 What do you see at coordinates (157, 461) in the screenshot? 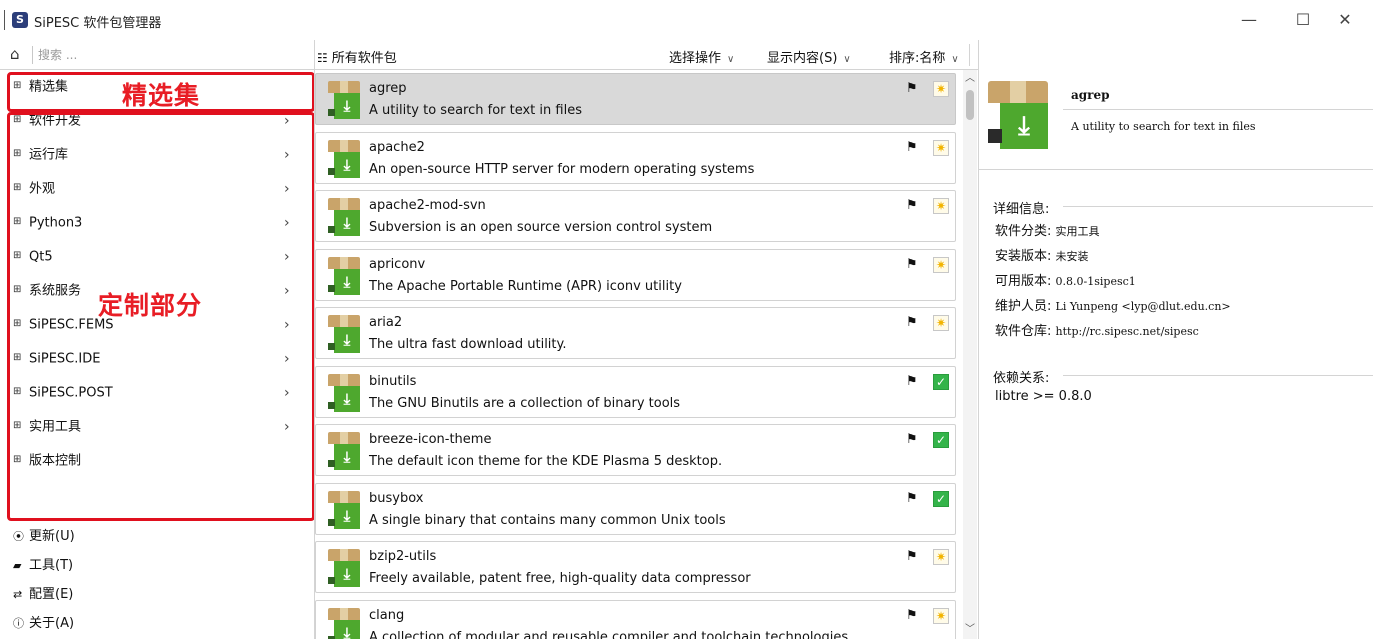
I see `category-item: ⊞ 版本控制` at bounding box center [157, 461].